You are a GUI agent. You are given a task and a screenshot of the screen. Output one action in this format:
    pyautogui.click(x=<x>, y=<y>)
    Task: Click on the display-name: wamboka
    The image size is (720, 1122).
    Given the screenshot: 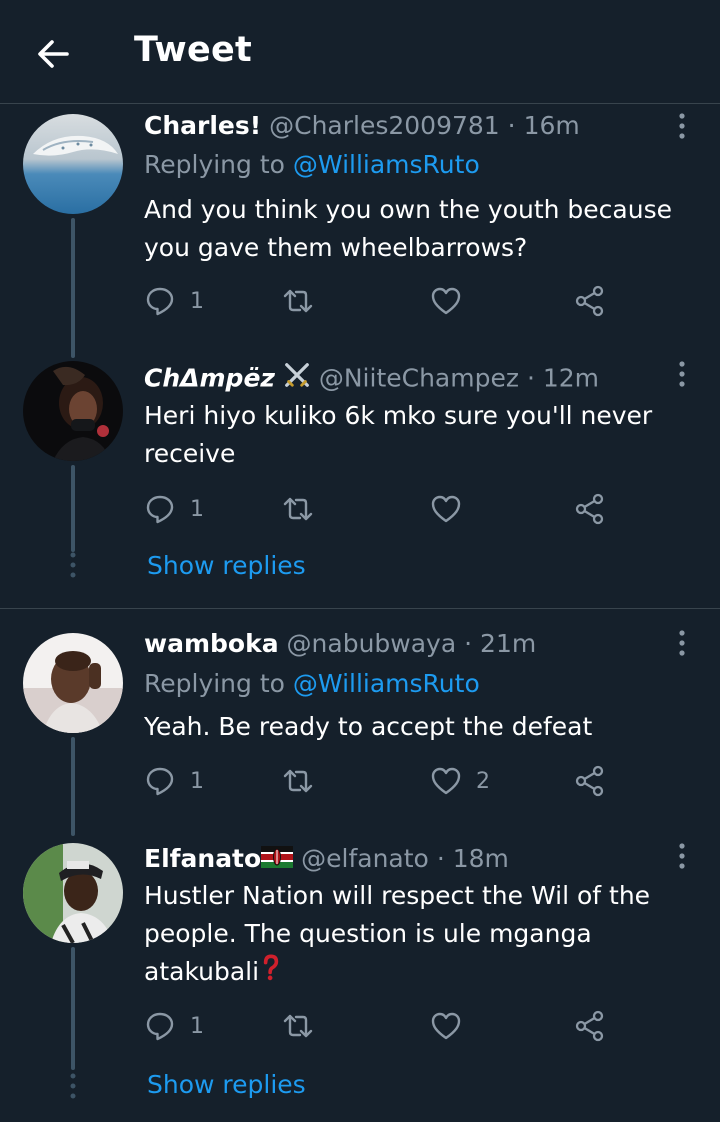 What is the action you would take?
    pyautogui.click(x=211, y=643)
    